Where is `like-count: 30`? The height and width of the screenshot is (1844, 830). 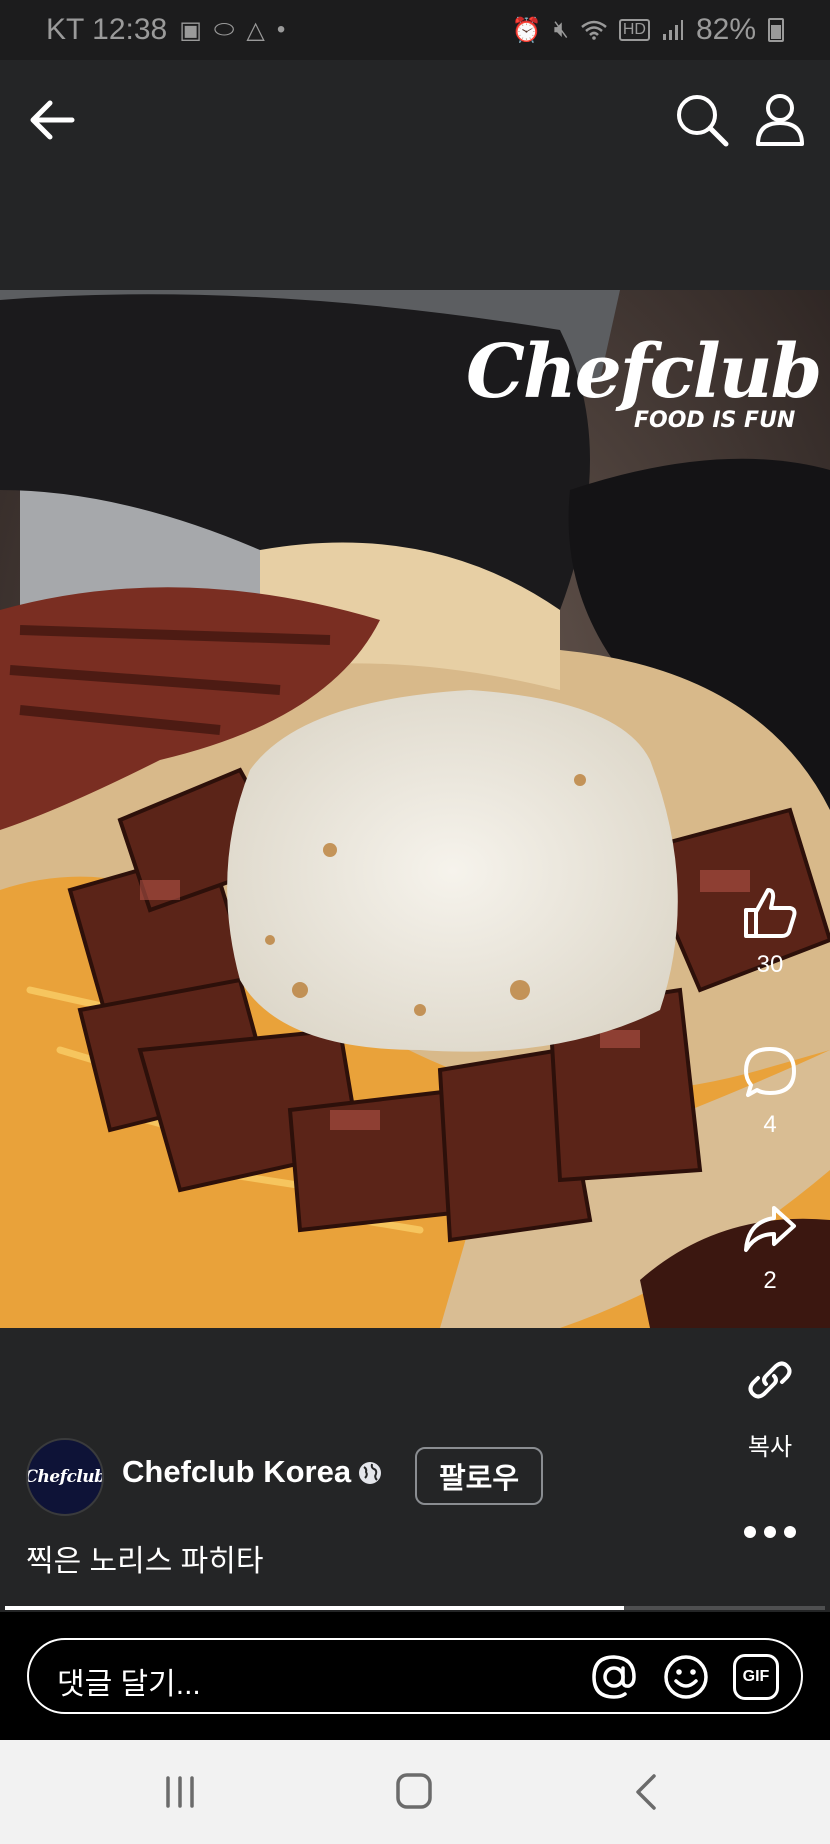
like-count: 30 is located at coordinates (770, 964).